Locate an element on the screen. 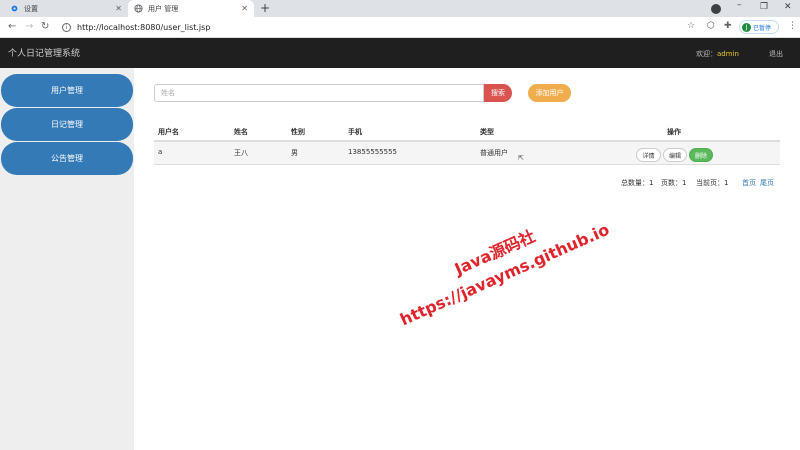  browser-tabstrip: 设置 ✕ 用户 管理 ✕ + – ❐ ✕ is located at coordinates (400, 8).